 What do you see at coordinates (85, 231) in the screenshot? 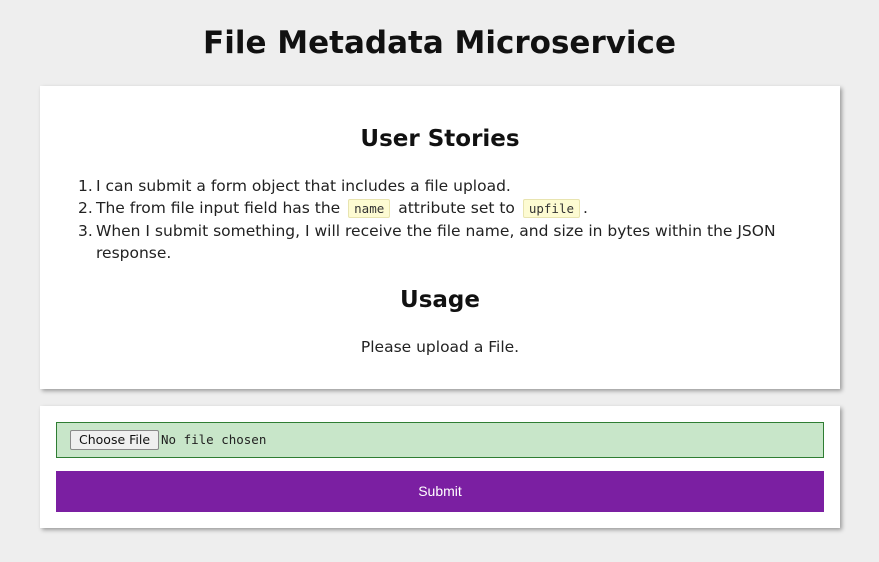
I see `story-number: 3.` at bounding box center [85, 231].